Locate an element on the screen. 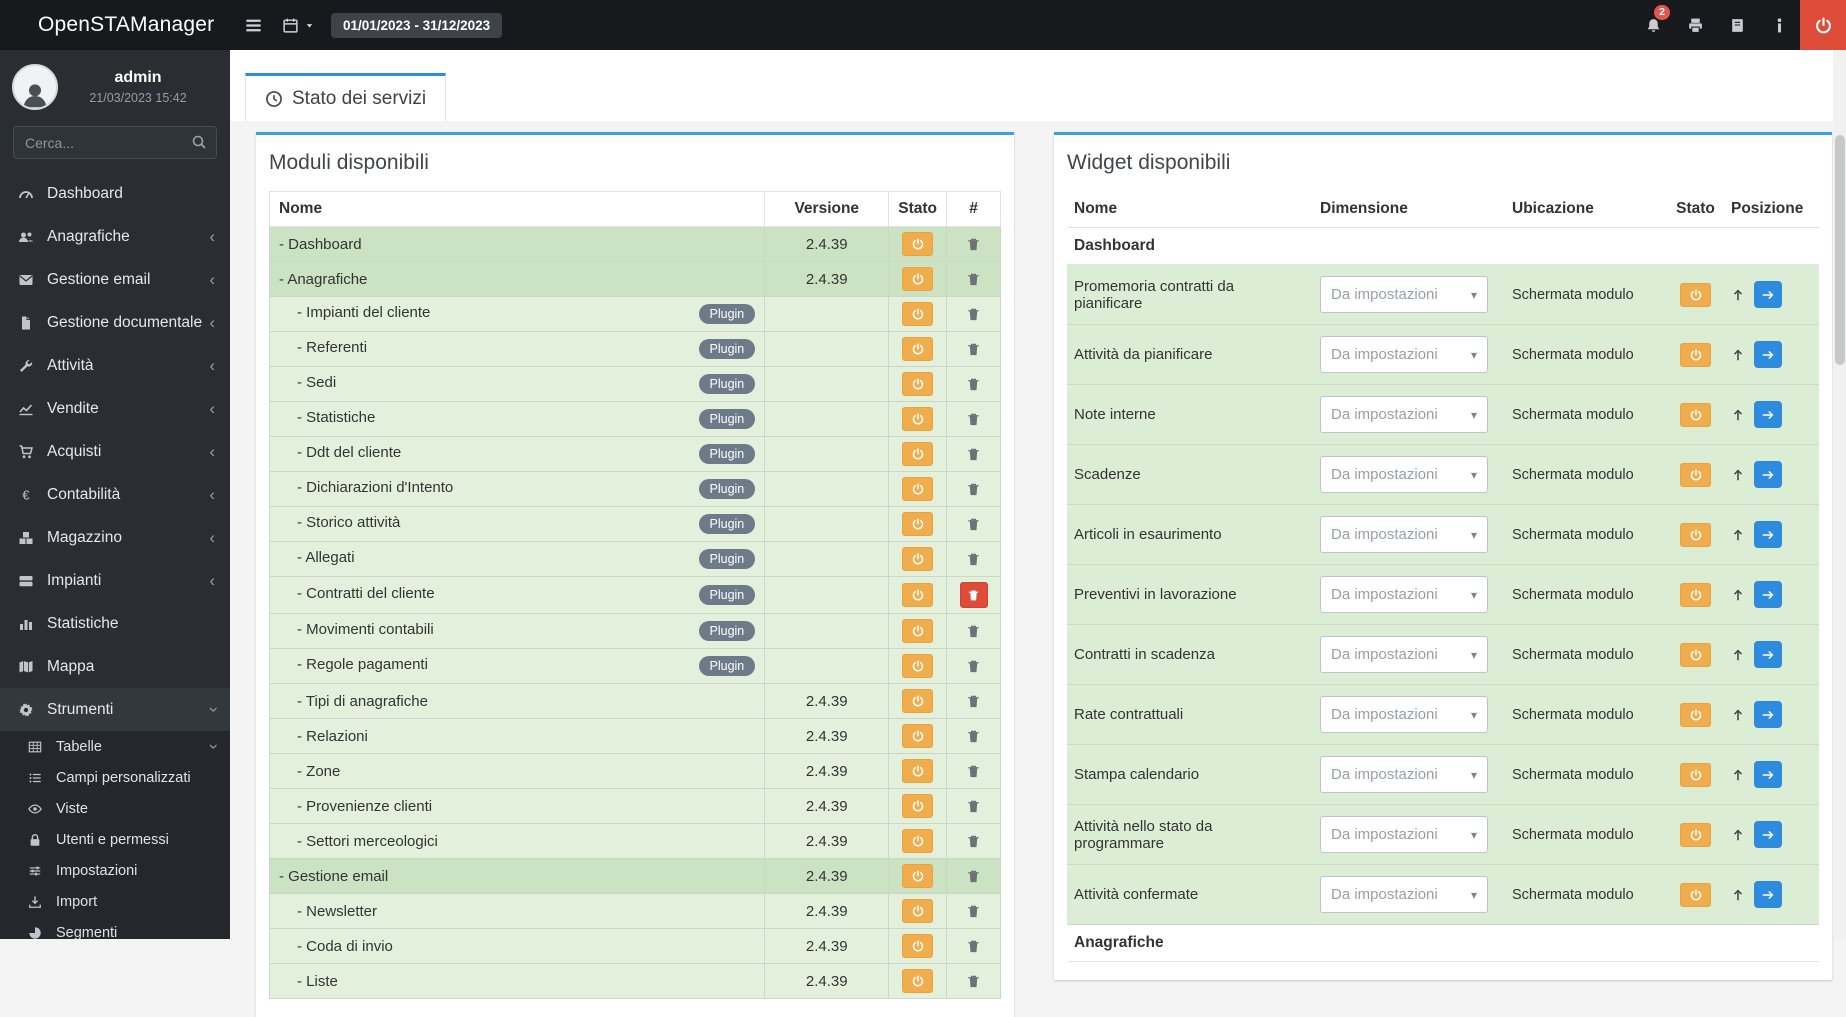  sidebar-item-contabilit: € Contabilità ‹ is located at coordinates (115, 494).